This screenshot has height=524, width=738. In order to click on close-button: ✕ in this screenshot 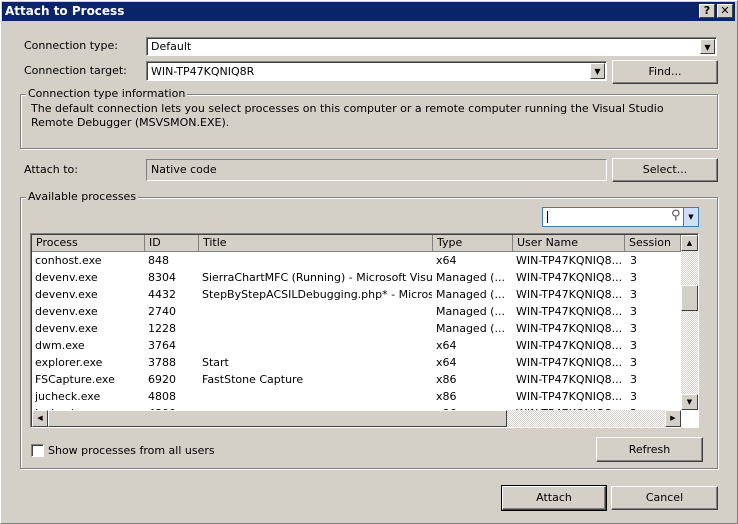, I will do `click(725, 11)`.